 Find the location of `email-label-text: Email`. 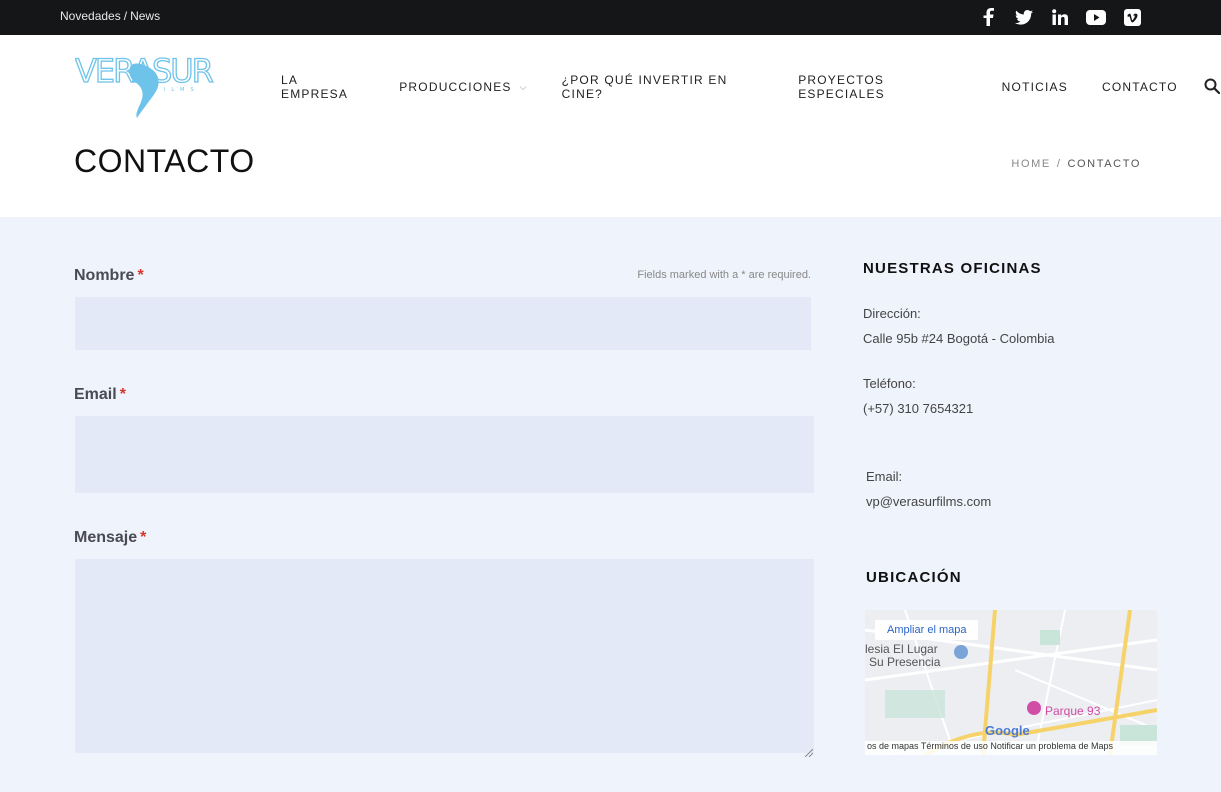

email-label-text: Email is located at coordinates (95, 394).